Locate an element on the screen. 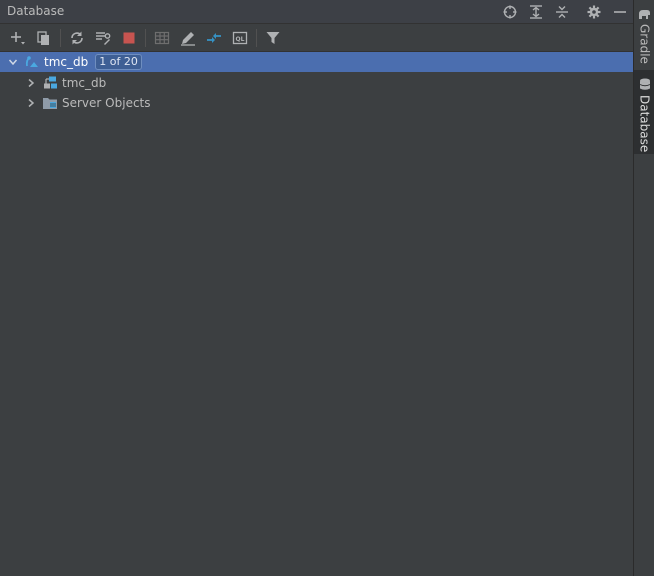 The height and width of the screenshot is (576, 654). refresh-icon is located at coordinates (77, 38).